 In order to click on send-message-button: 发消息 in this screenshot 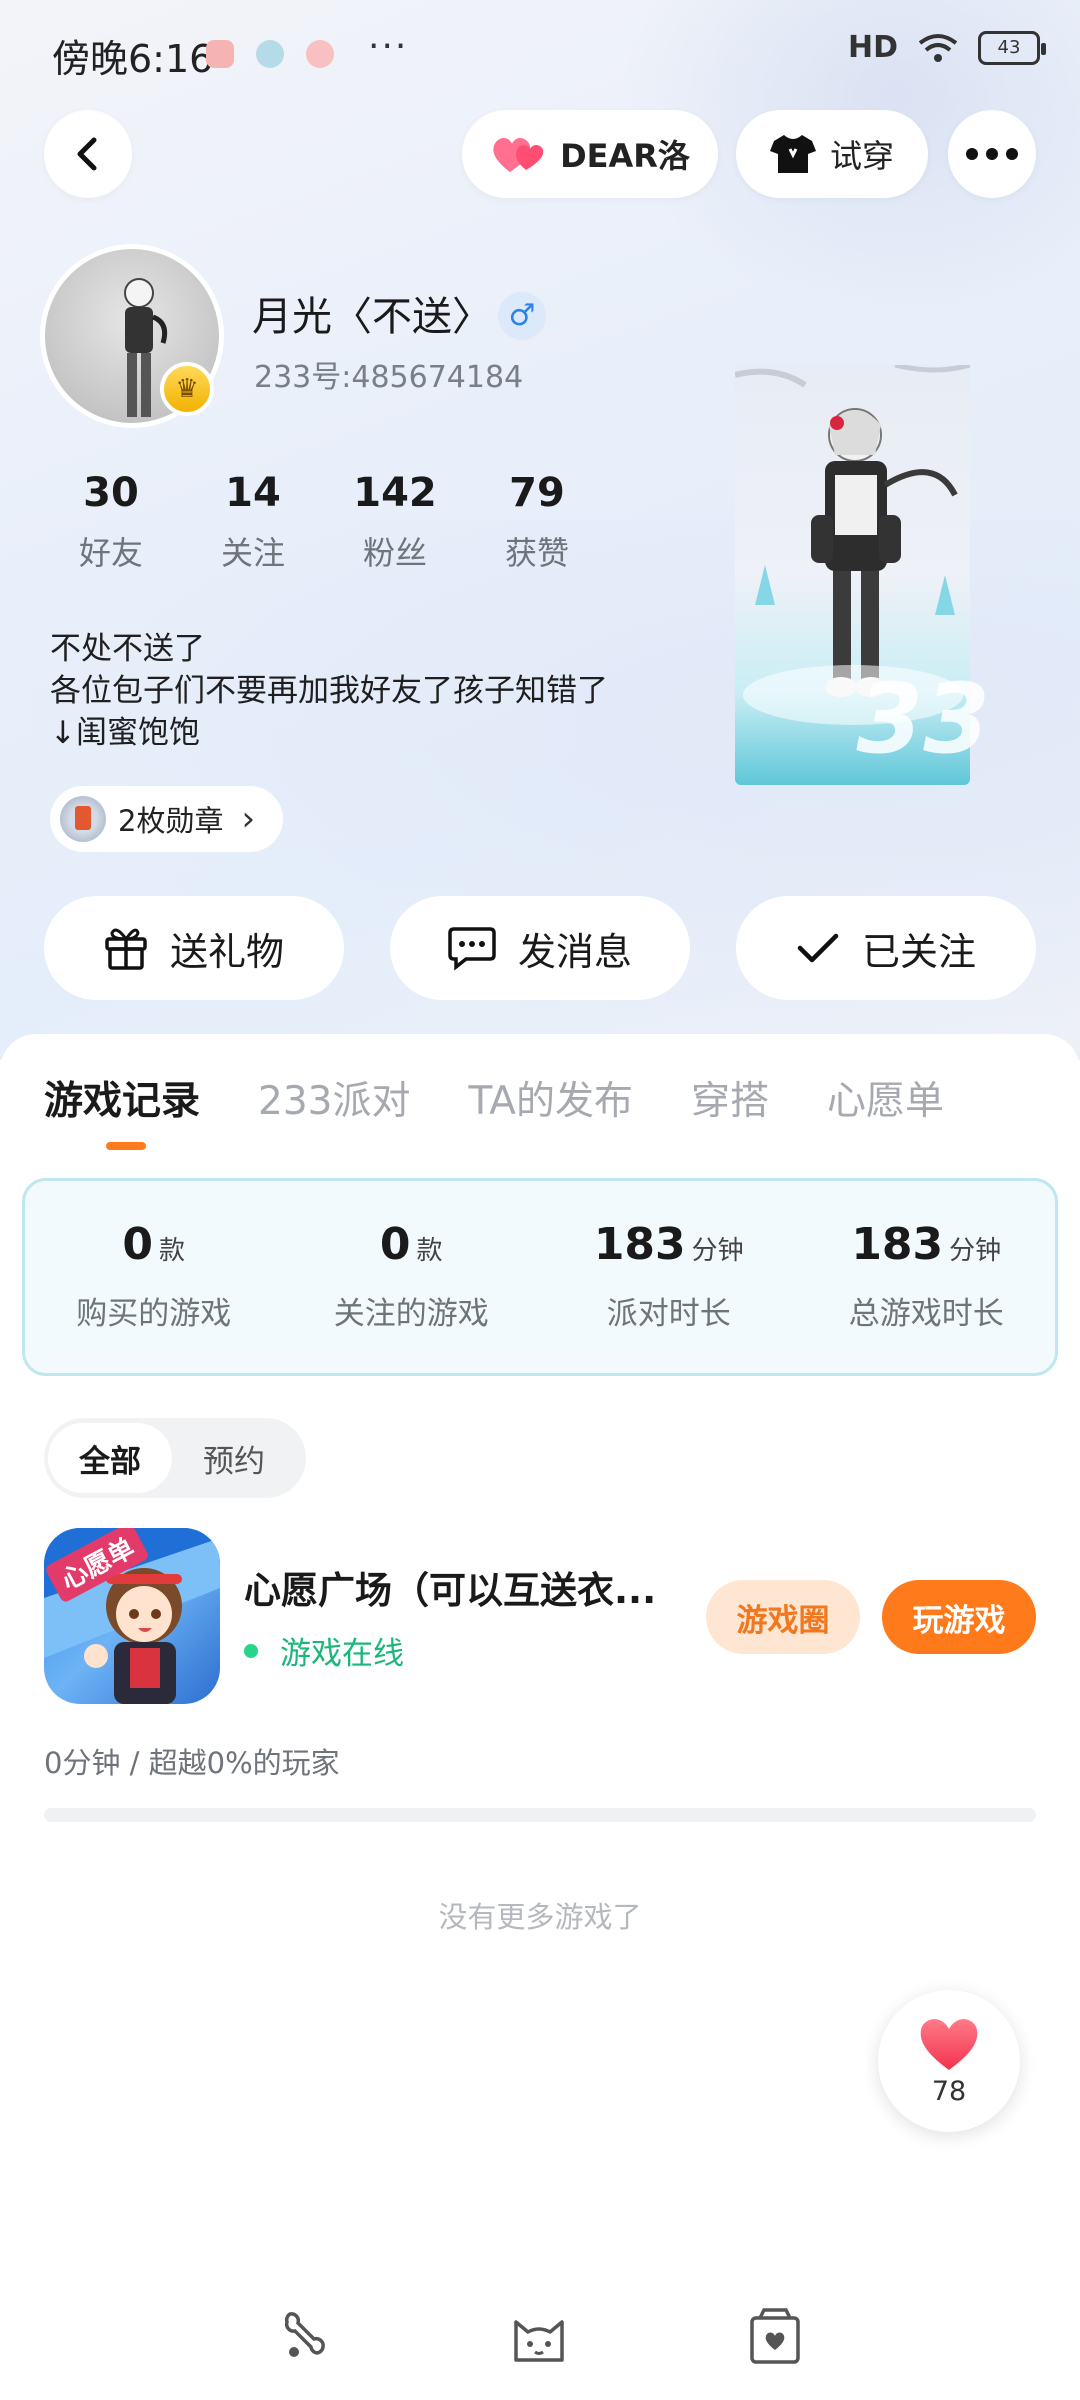, I will do `click(540, 948)`.